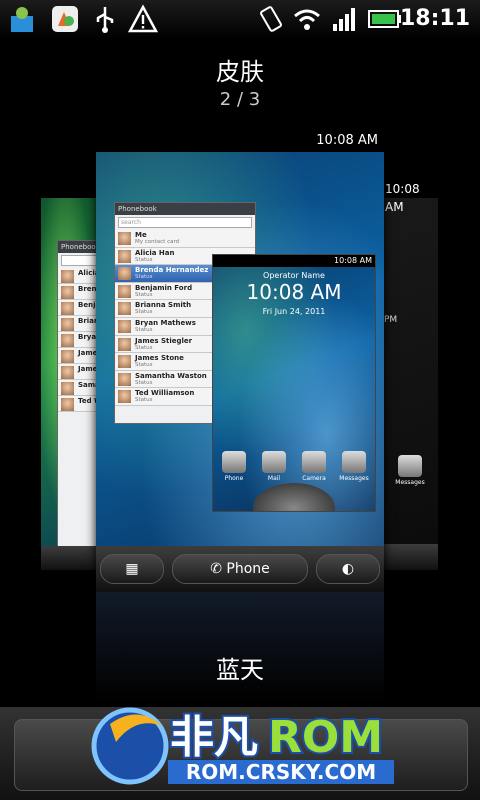 The width and height of the screenshot is (480, 800). What do you see at coordinates (185, 209) in the screenshot?
I see `phonebook-title: Phonebook` at bounding box center [185, 209].